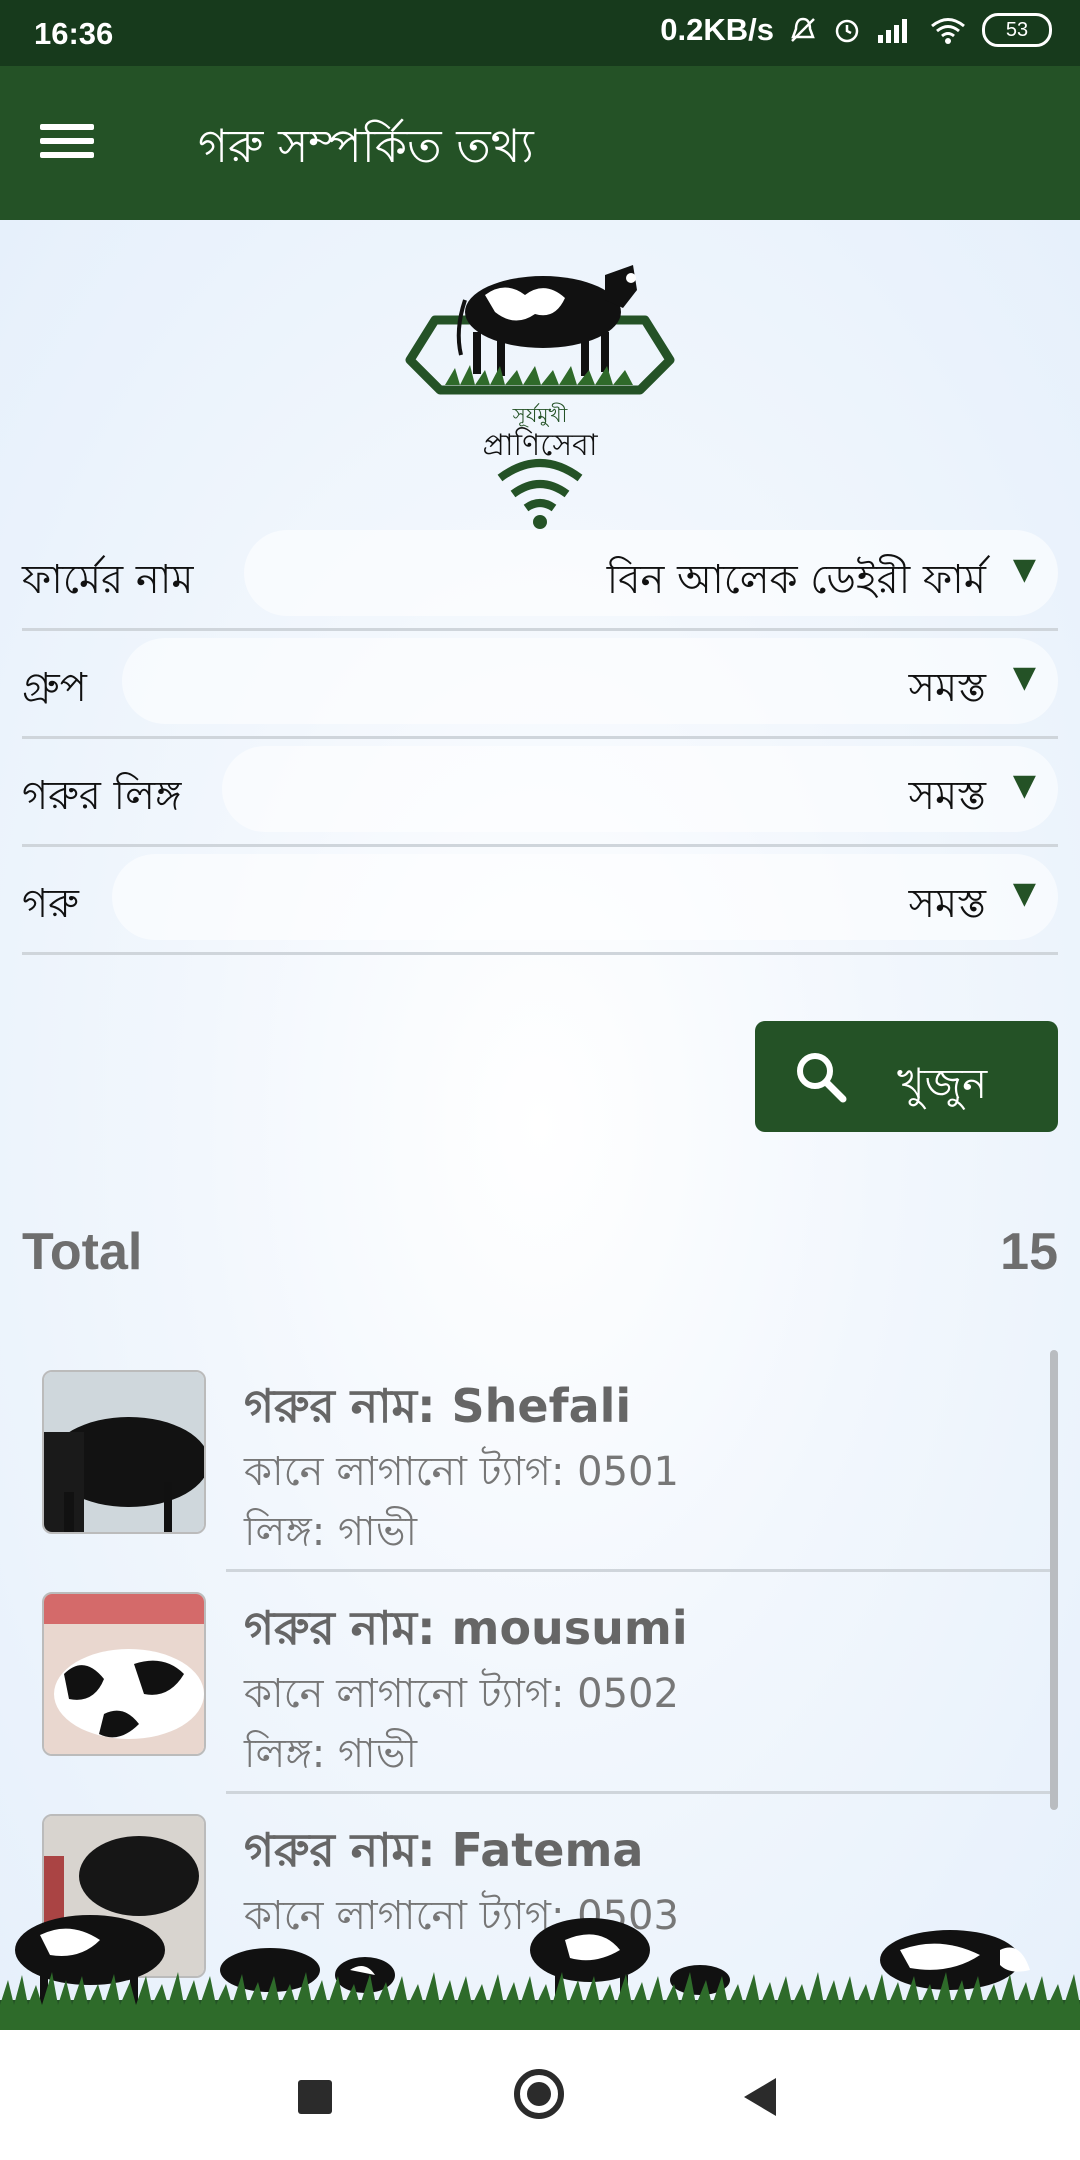 The height and width of the screenshot is (2160, 1080). I want to click on cow-name: গরুর নাম: Shefali, so click(438, 1406).